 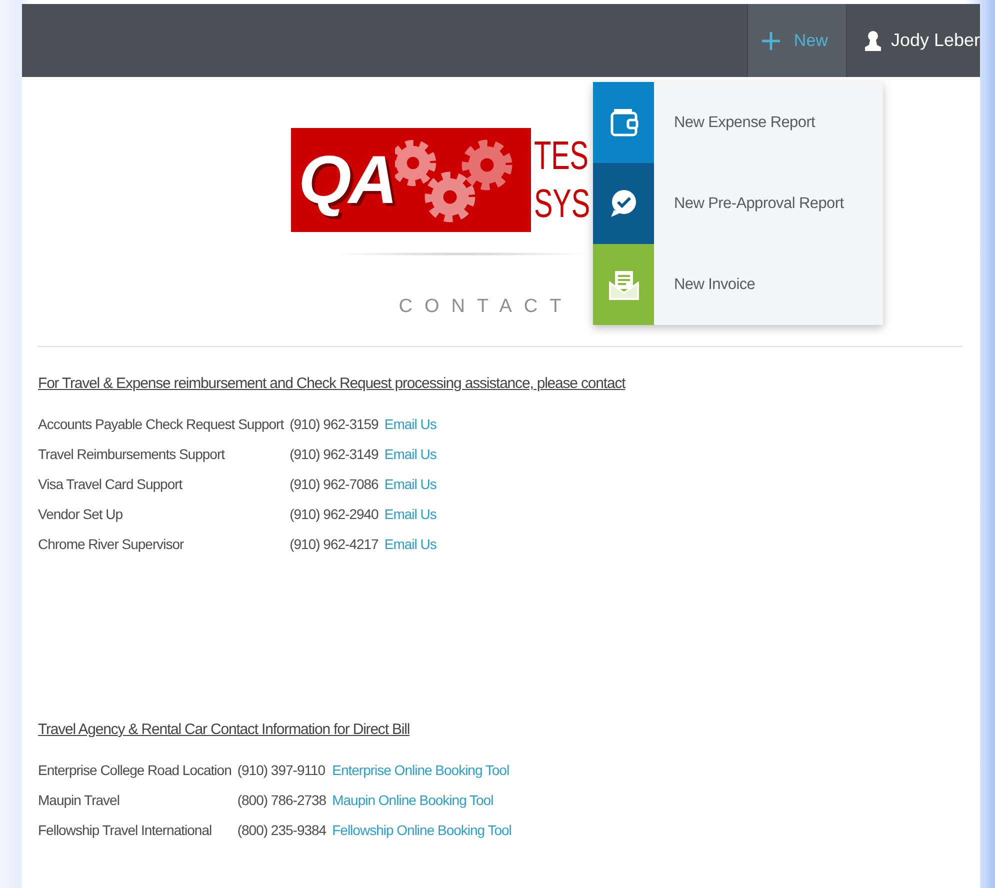 I want to click on phone-number: (910) 962-4217, so click(x=334, y=544).